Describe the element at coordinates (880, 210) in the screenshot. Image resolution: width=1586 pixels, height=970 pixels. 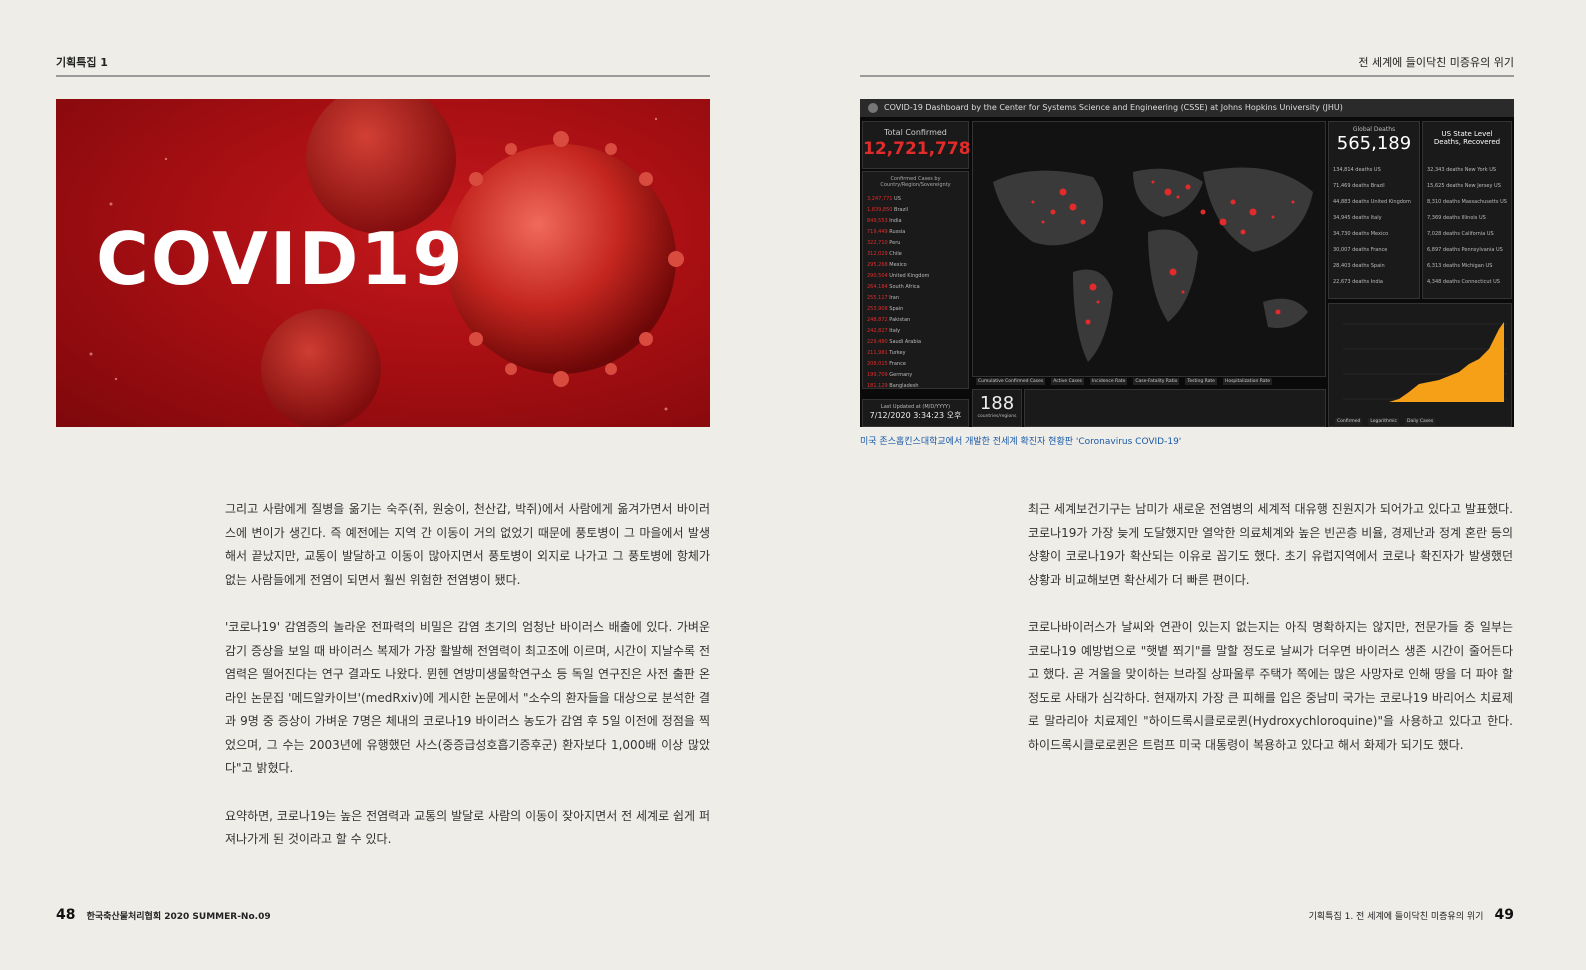
I see `list-item-value: 1,839,850` at that location.